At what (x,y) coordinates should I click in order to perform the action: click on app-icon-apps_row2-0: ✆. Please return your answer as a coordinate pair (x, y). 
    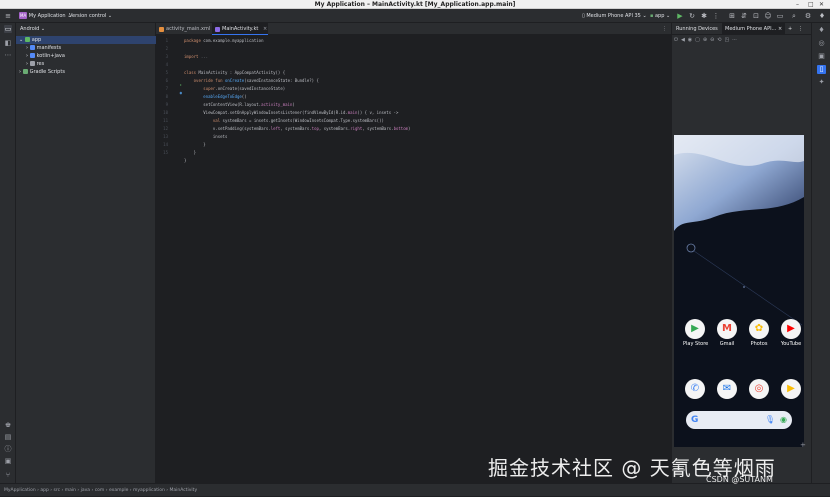
    Looking at the image, I should click on (695, 390).